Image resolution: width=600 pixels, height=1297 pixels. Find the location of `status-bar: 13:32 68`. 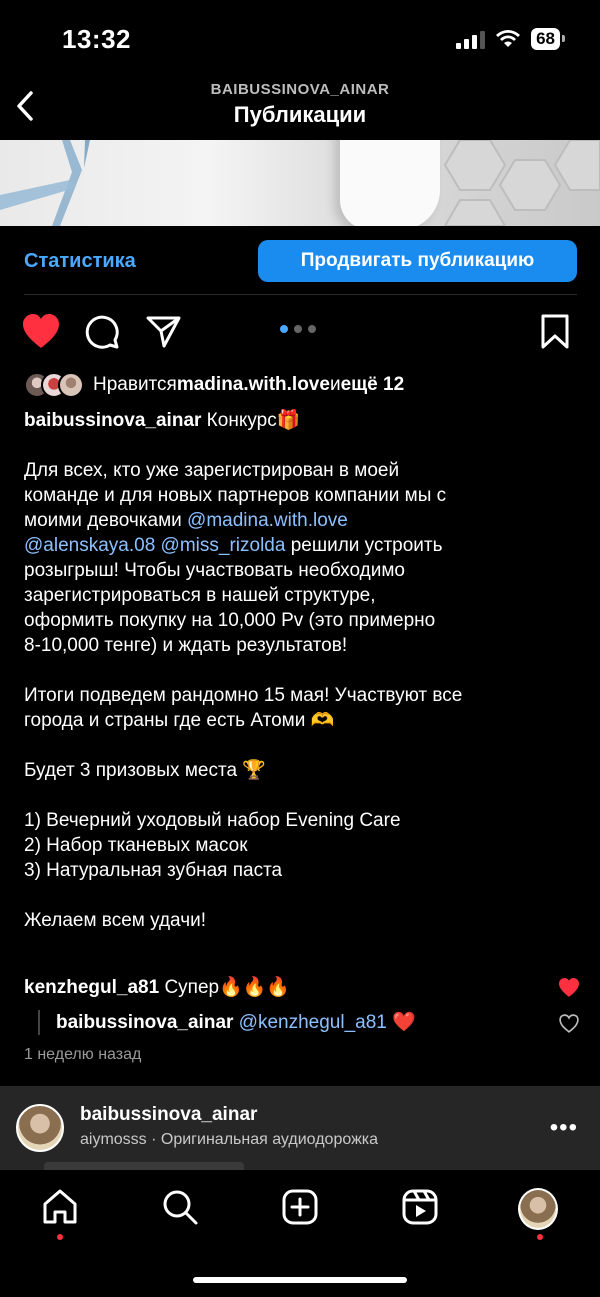

status-bar: 13:32 68 is located at coordinates (300, 40).